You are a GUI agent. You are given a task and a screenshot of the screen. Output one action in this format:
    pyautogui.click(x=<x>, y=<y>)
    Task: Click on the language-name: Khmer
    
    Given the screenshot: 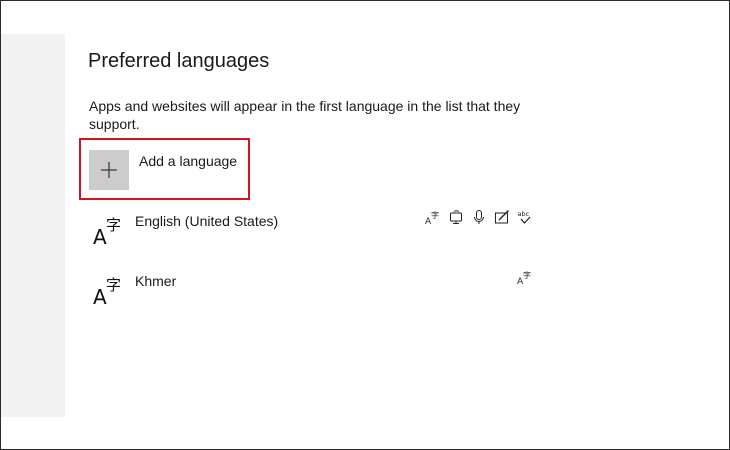 What is the action you would take?
    pyautogui.click(x=156, y=281)
    